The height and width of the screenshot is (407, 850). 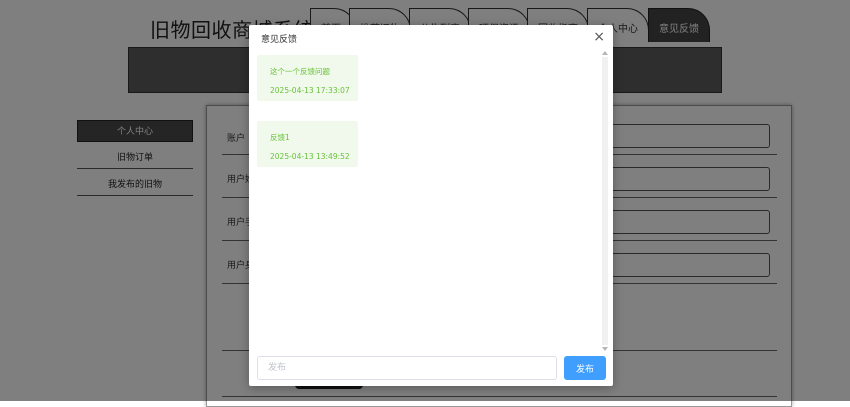 What do you see at coordinates (599, 37) in the screenshot?
I see `close-icon: ×` at bounding box center [599, 37].